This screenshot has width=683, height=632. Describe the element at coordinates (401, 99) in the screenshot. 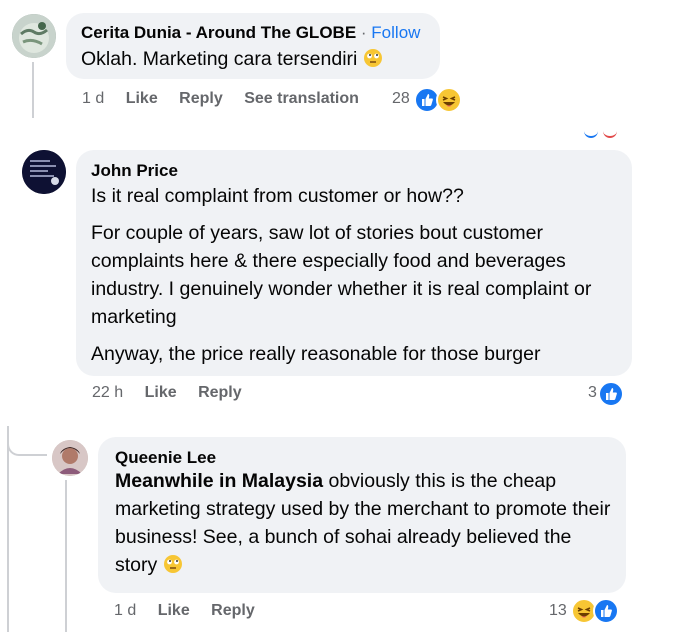

I see `reaction-count: 28` at that location.